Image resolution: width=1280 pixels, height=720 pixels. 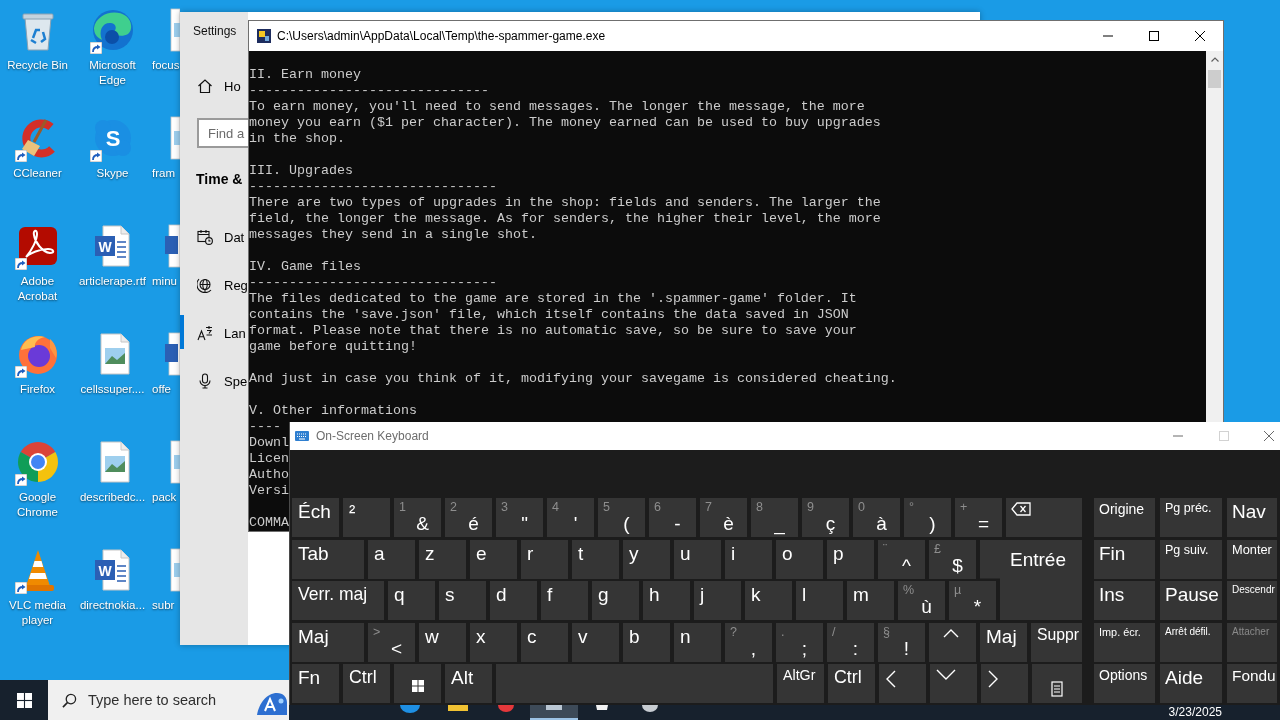 What do you see at coordinates (417, 517) in the screenshot?
I see `keyboard-key: 1 &` at bounding box center [417, 517].